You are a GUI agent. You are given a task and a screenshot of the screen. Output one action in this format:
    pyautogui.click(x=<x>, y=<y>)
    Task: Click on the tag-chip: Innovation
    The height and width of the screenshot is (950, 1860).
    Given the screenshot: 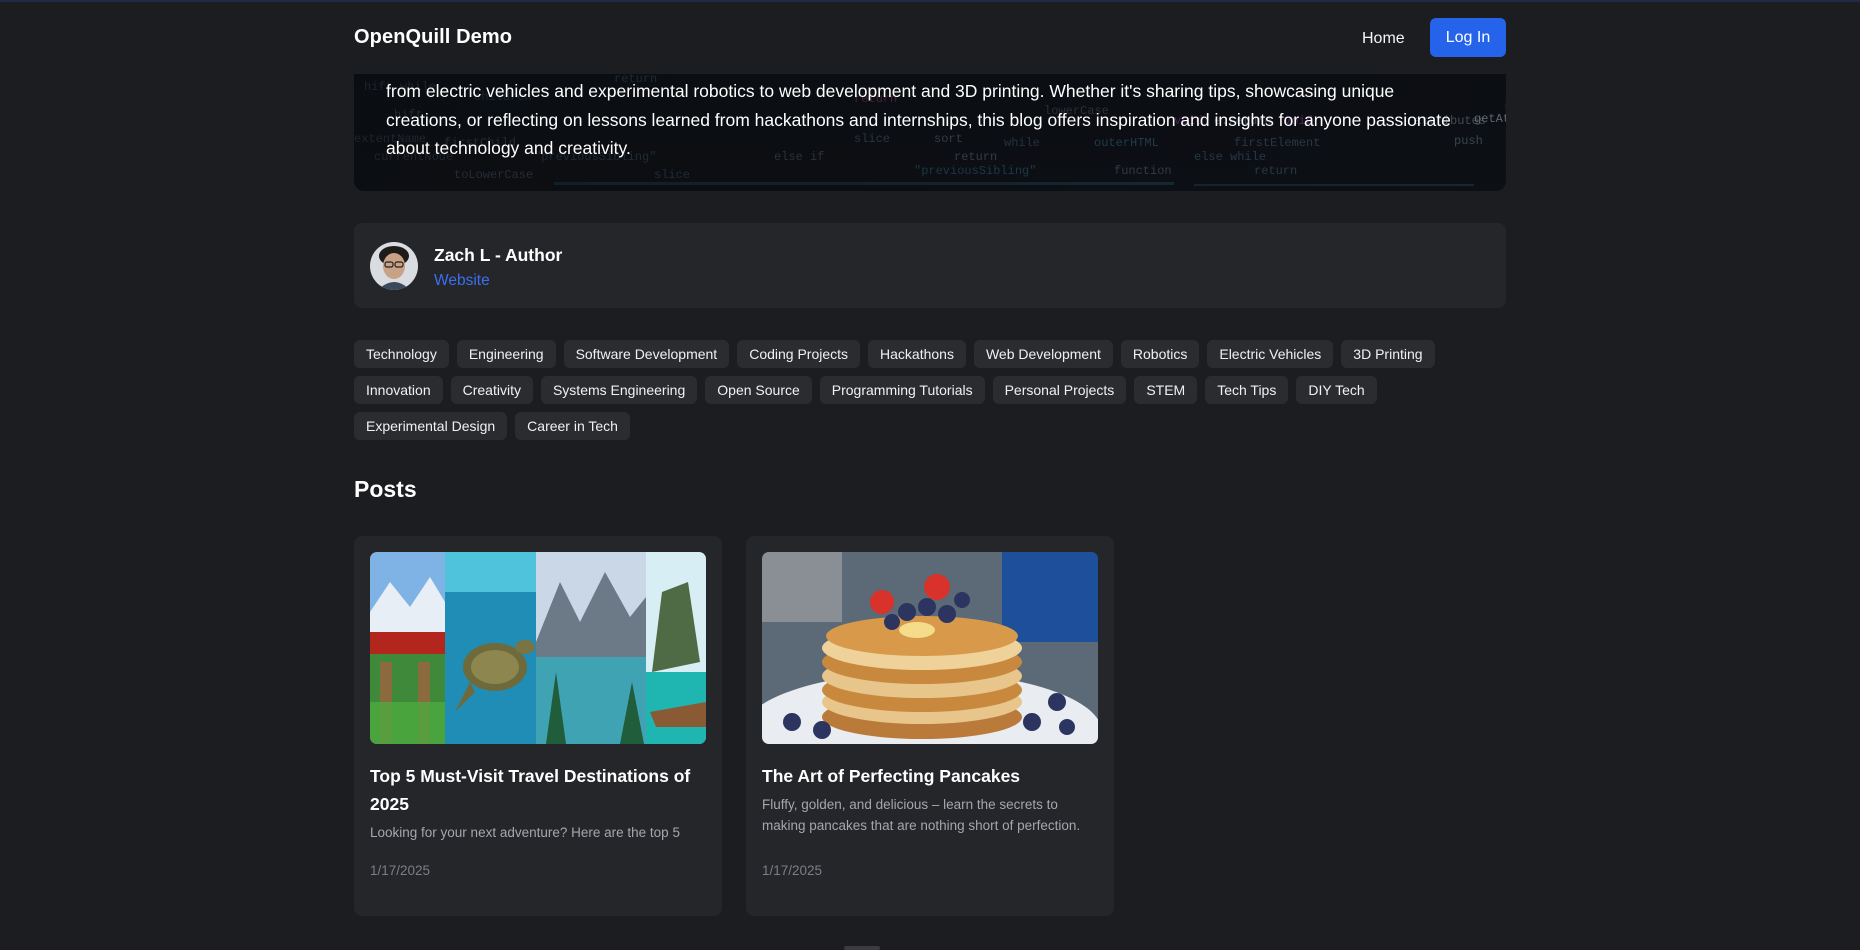 What is the action you would take?
    pyautogui.click(x=398, y=390)
    